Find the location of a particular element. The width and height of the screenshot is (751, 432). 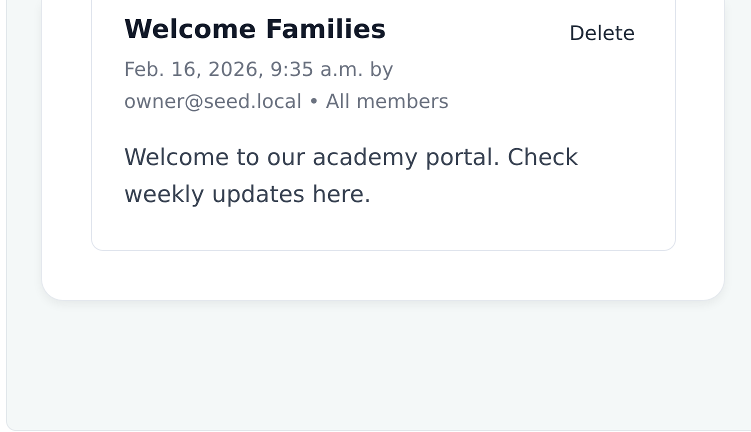

delete-button: Delete is located at coordinates (602, 31).